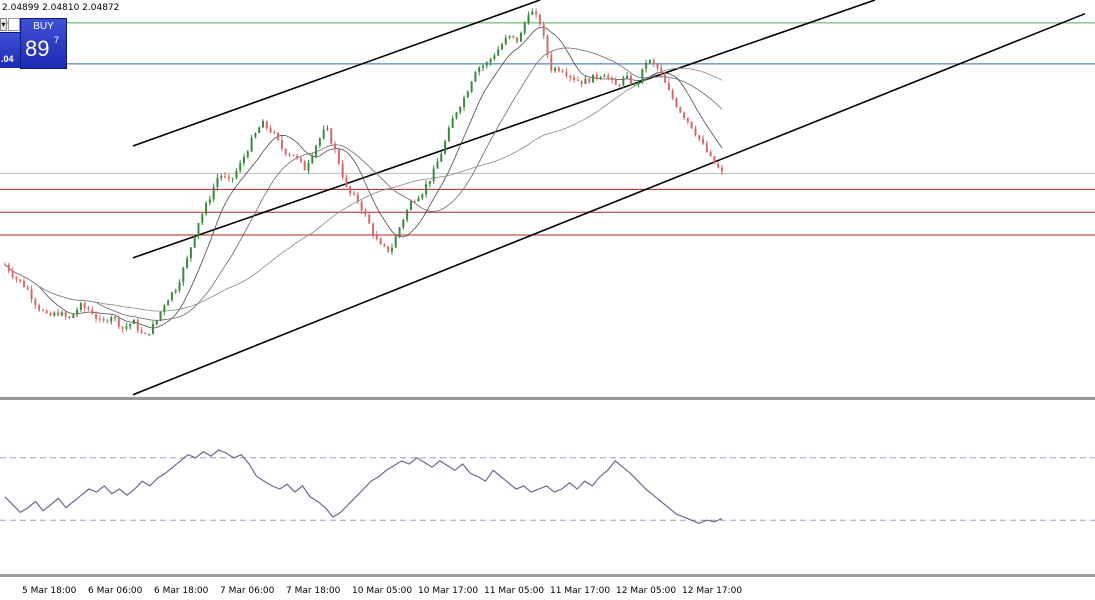 This screenshot has width=1095, height=600. I want to click on volume-input, so click(14, 24).